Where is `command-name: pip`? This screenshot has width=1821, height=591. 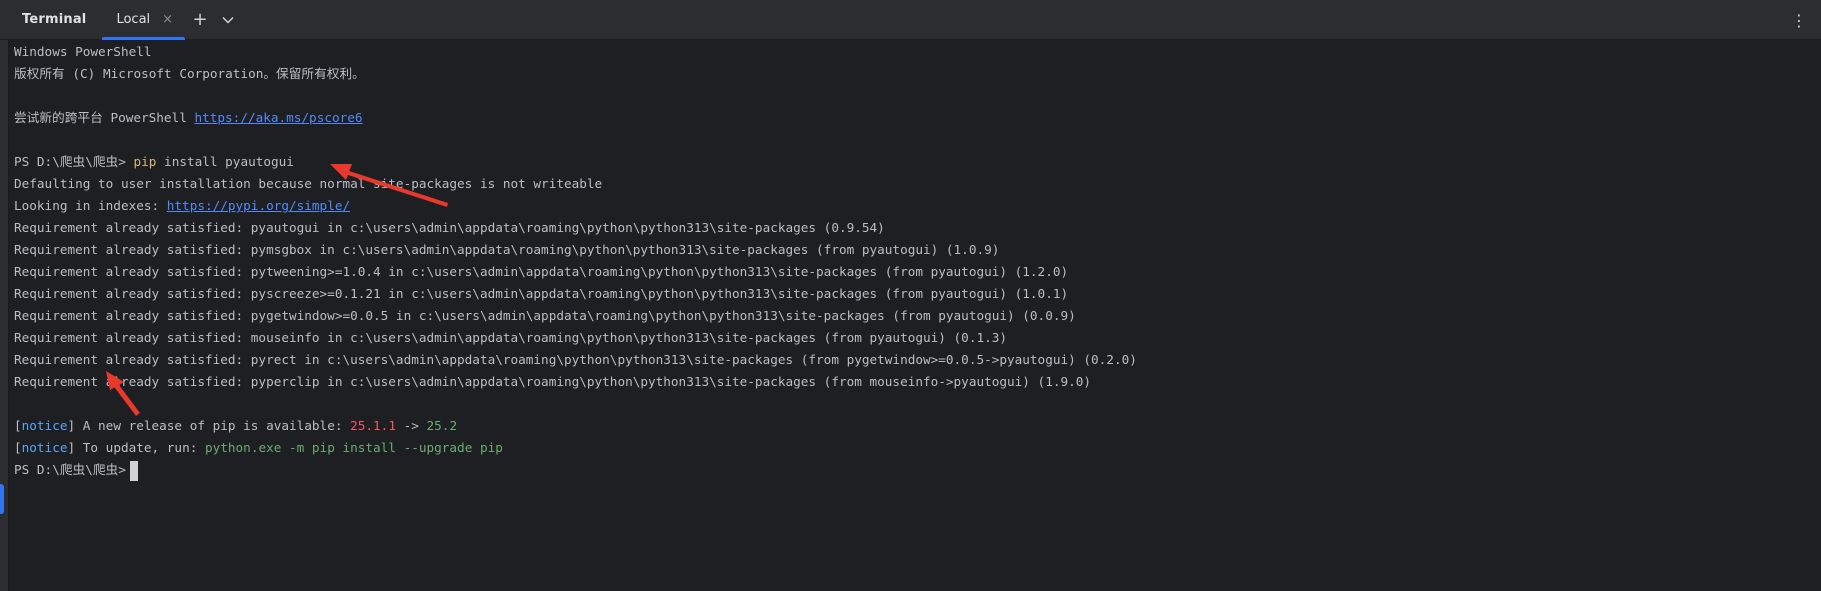 command-name: pip is located at coordinates (145, 161).